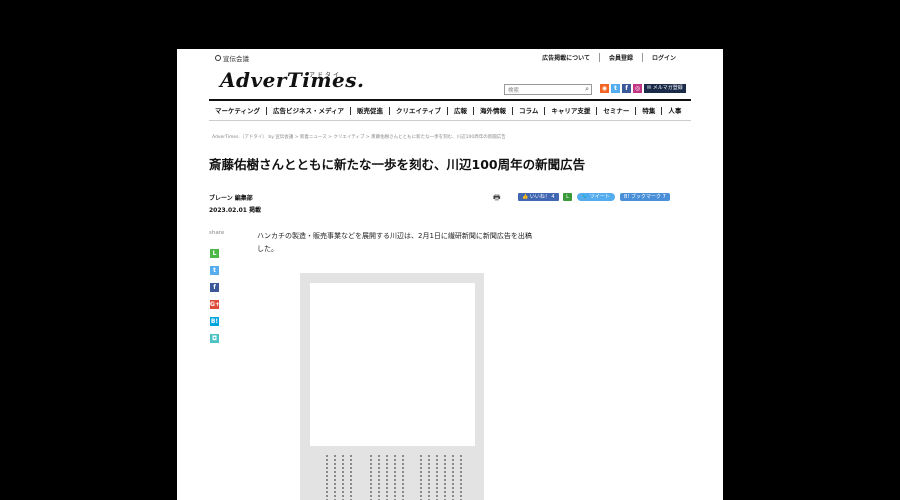  I want to click on article-date: 2023.02.01 掲載, so click(235, 210).